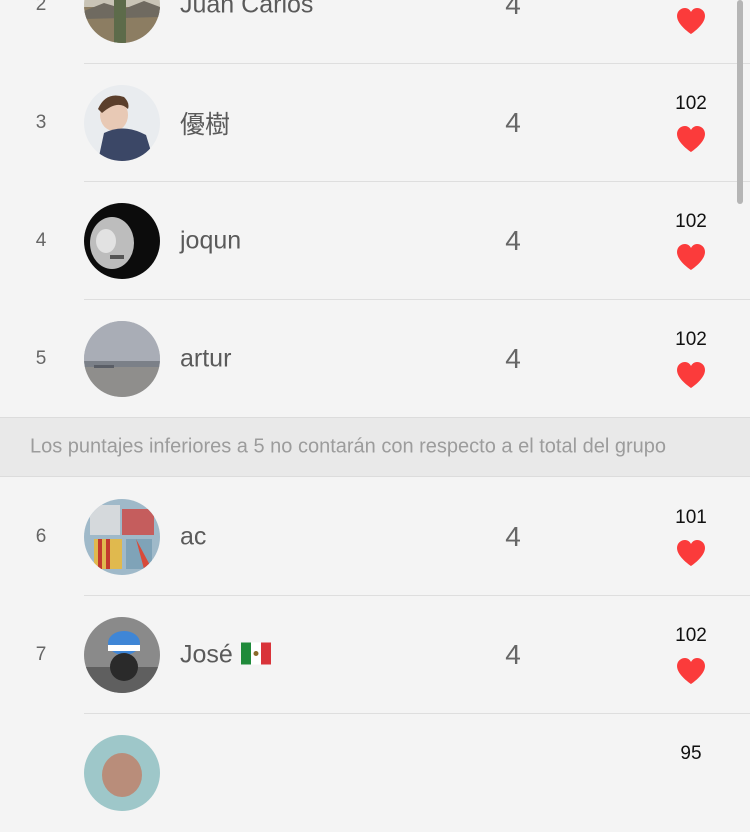 The image size is (750, 832). Describe the element at coordinates (375, 32) in the screenshot. I see `list-item: 2 Juan Carlos 4` at that location.